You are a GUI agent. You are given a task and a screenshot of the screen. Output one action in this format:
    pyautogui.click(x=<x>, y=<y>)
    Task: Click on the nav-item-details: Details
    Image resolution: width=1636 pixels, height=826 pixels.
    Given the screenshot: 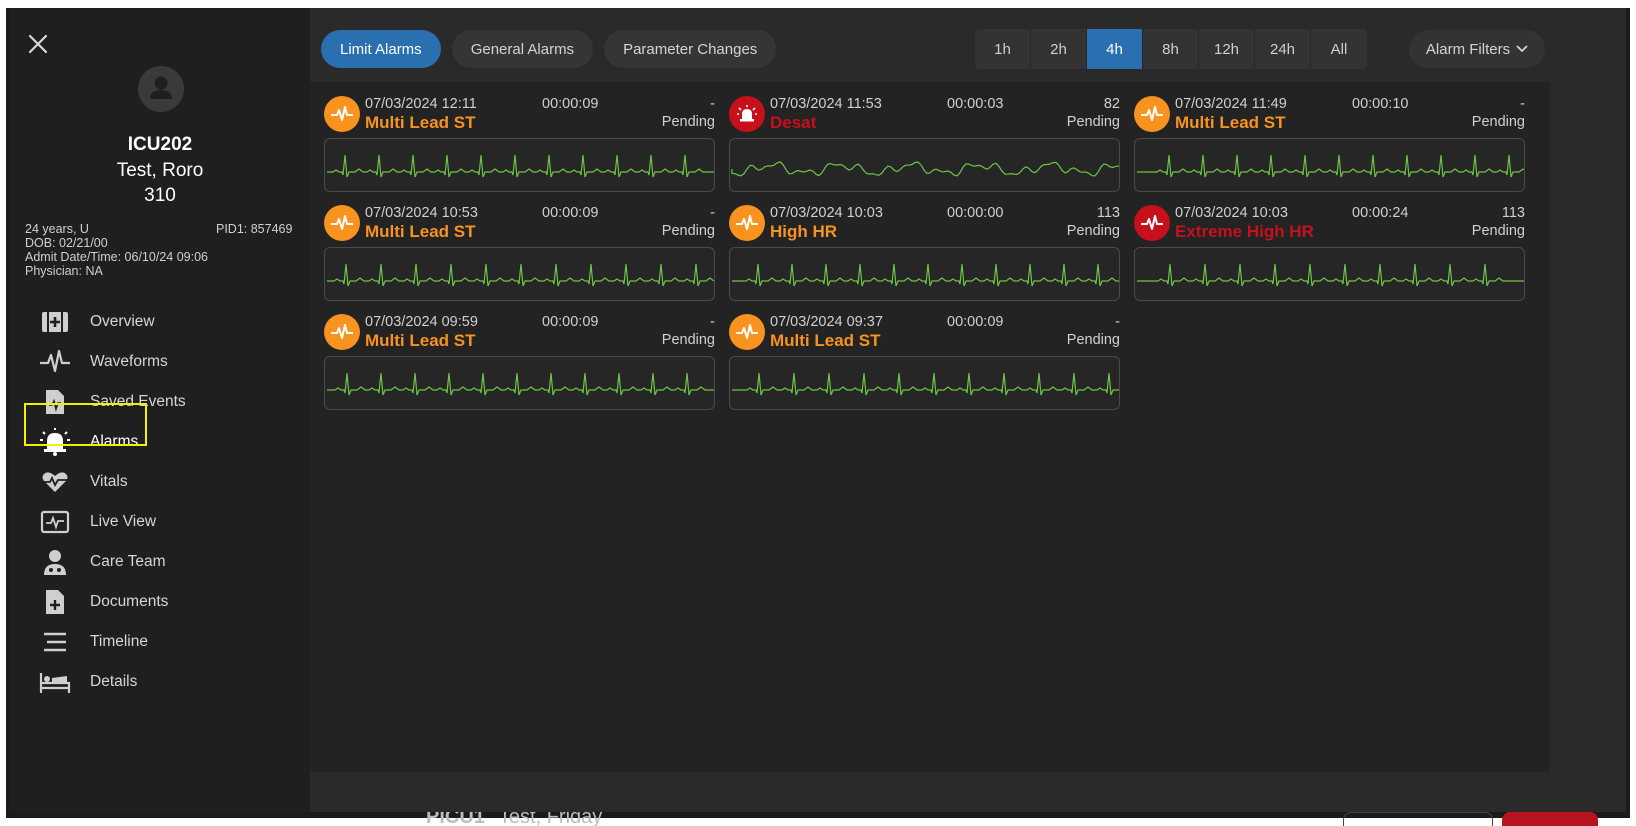 What is the action you would take?
    pyautogui.click(x=162, y=682)
    